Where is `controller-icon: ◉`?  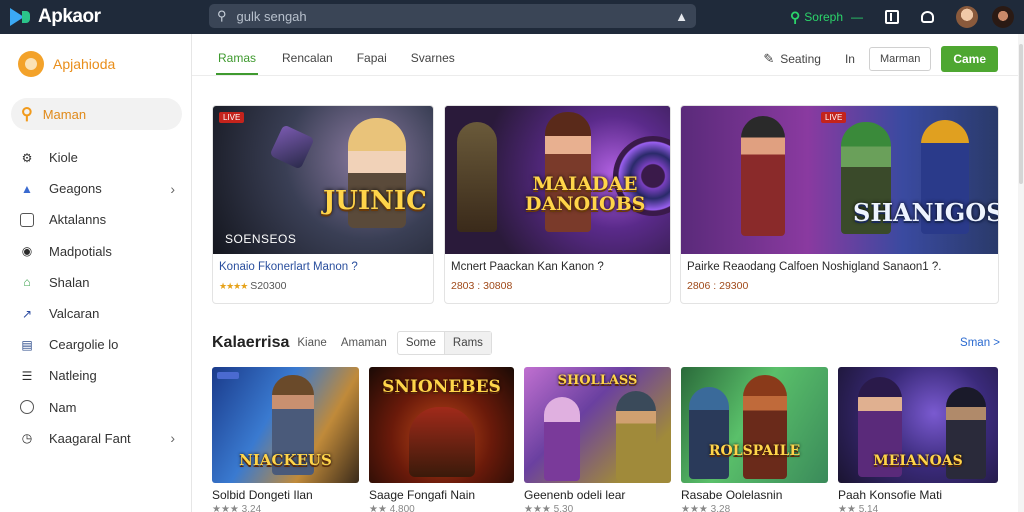
controller-icon: ◉ is located at coordinates (27, 251).